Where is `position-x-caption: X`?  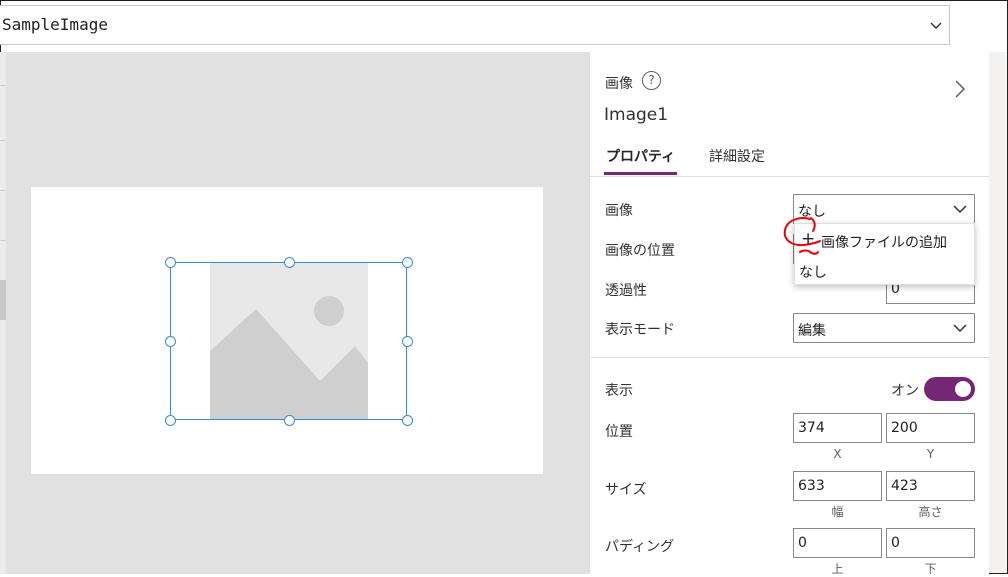
position-x-caption: X is located at coordinates (837, 454).